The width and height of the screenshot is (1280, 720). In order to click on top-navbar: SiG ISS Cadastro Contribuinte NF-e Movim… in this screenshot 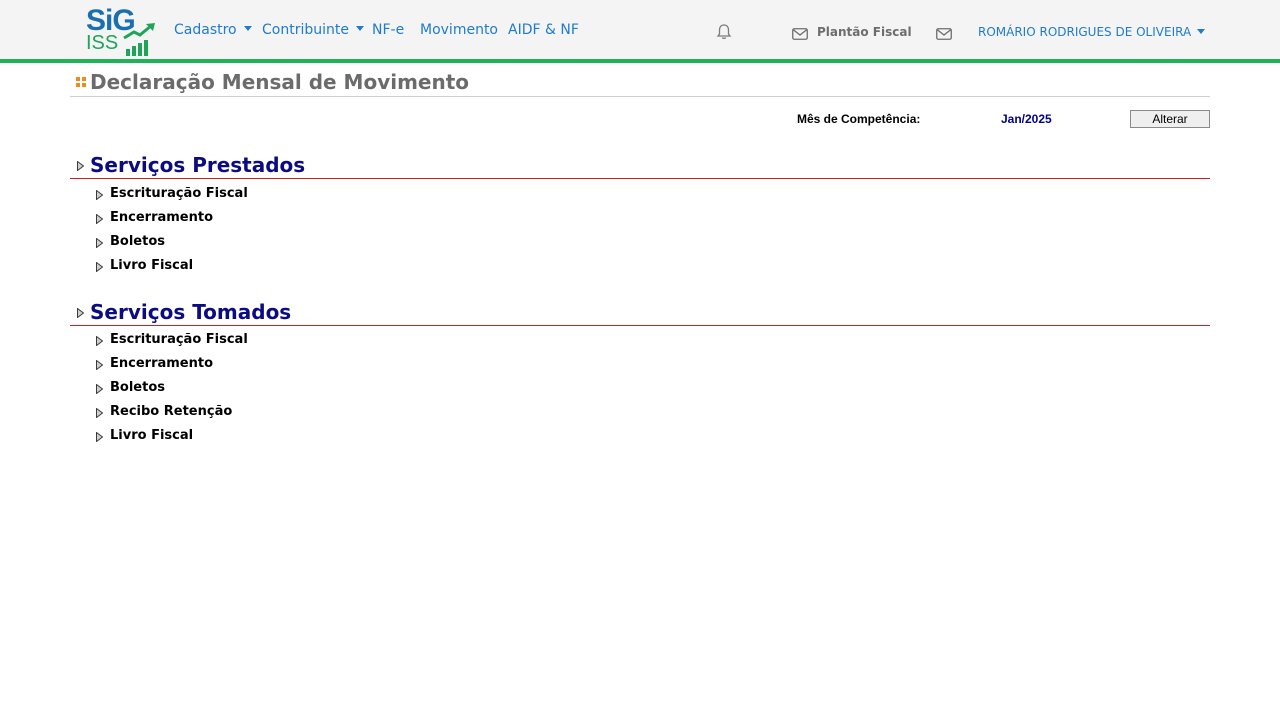, I will do `click(640, 31)`.